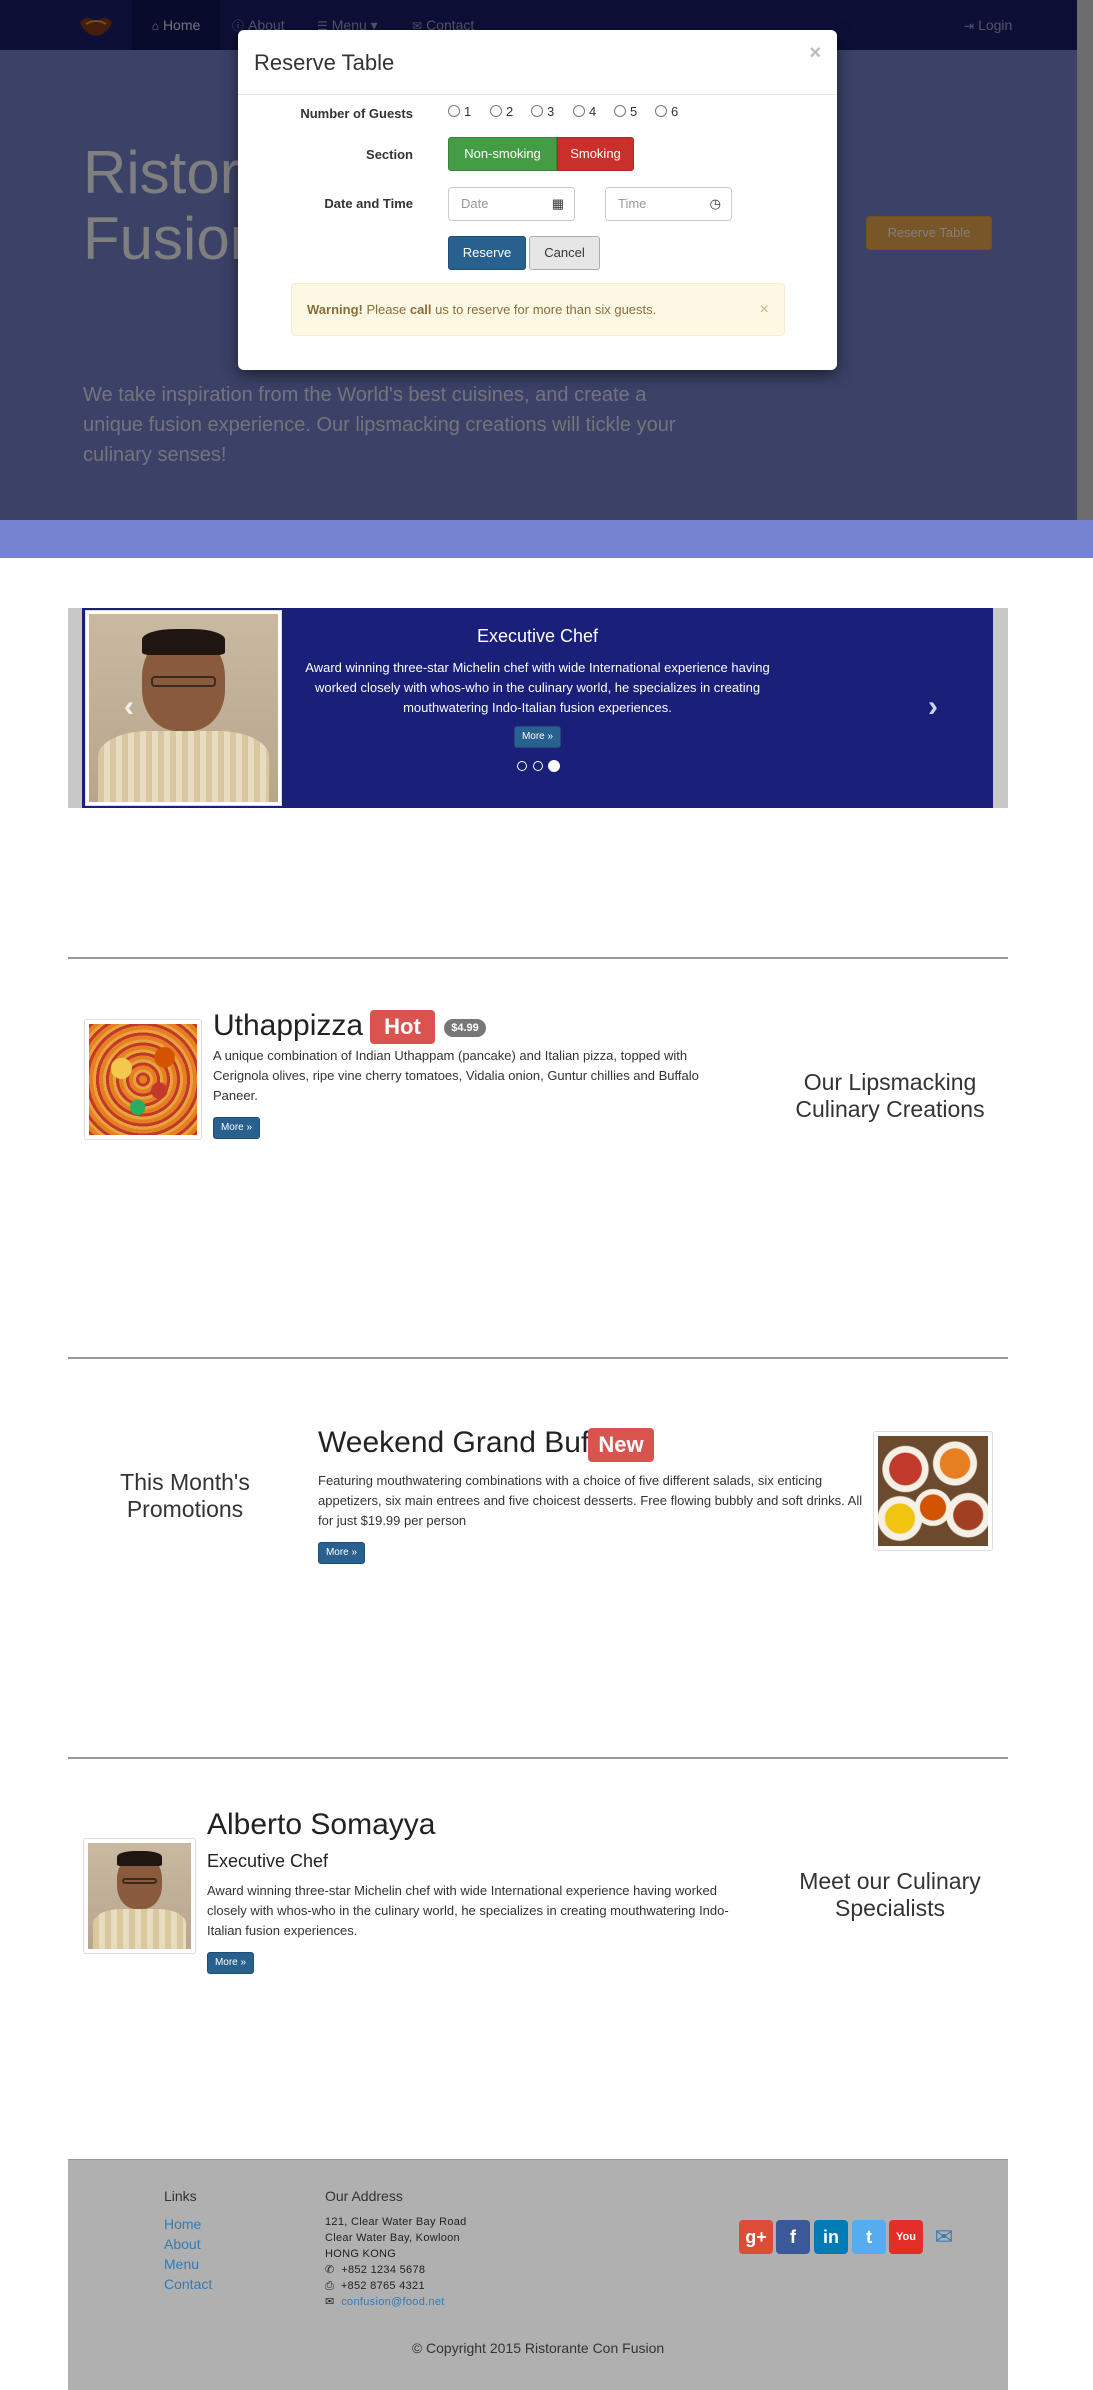 This screenshot has height=2390, width=1093. Describe the element at coordinates (465, 1028) in the screenshot. I see `price-badge: $4.99` at that location.